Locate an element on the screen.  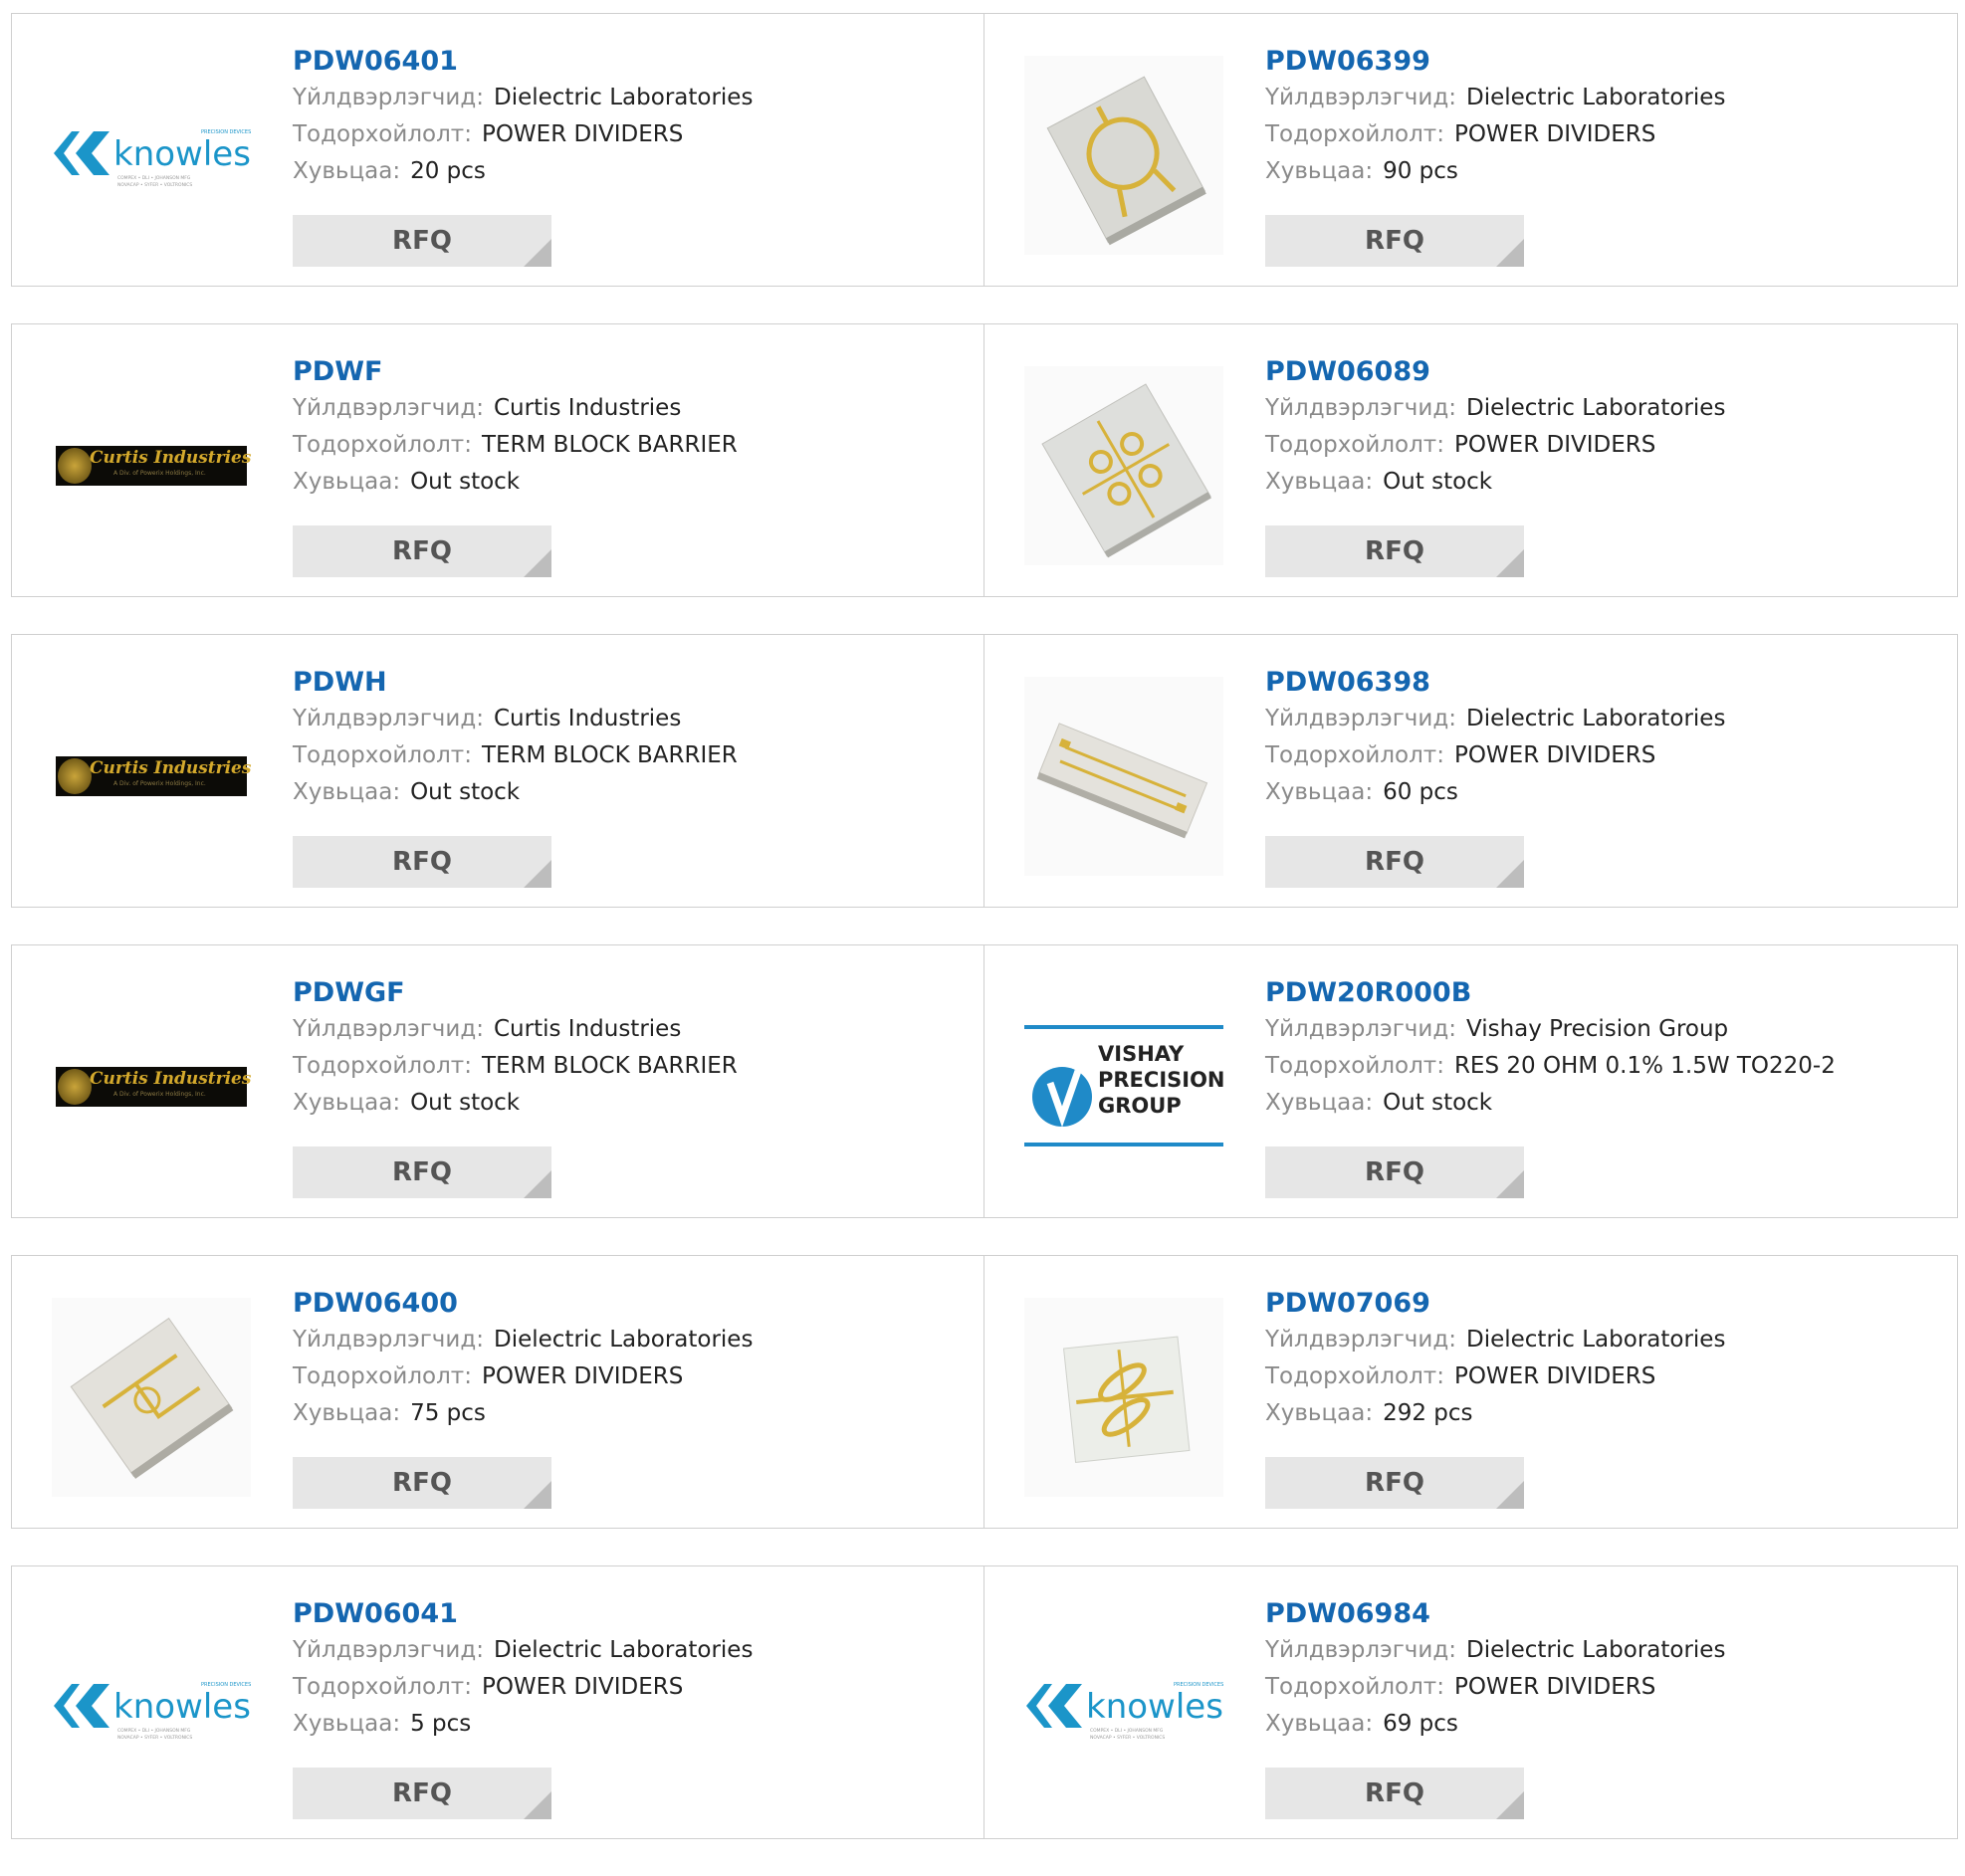
description-value: TERM BLOCK BARRIER is located at coordinates (609, 755).